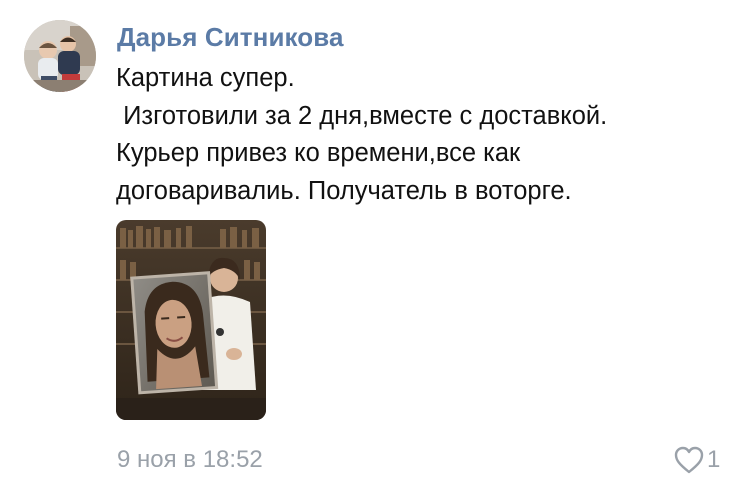 This screenshot has width=750, height=495. Describe the element at coordinates (689, 460) in the screenshot. I see `heart-outline-icon` at that location.